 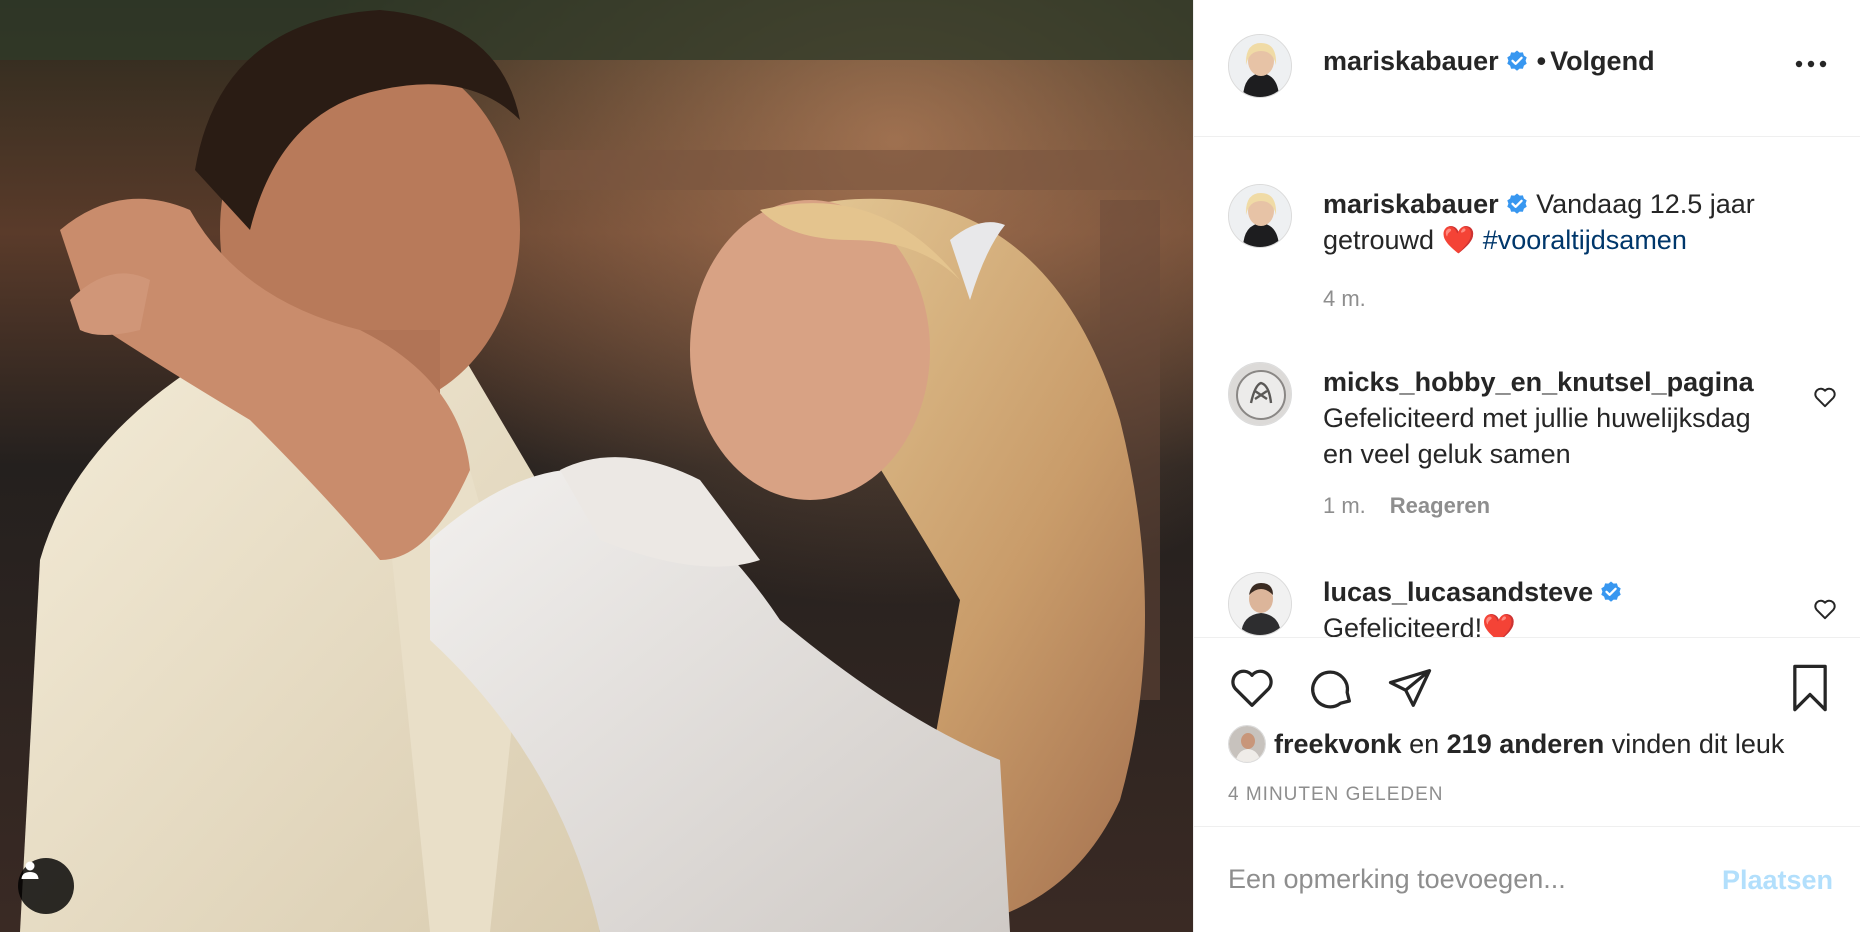 I want to click on user-tag-button, so click(x=46, y=886).